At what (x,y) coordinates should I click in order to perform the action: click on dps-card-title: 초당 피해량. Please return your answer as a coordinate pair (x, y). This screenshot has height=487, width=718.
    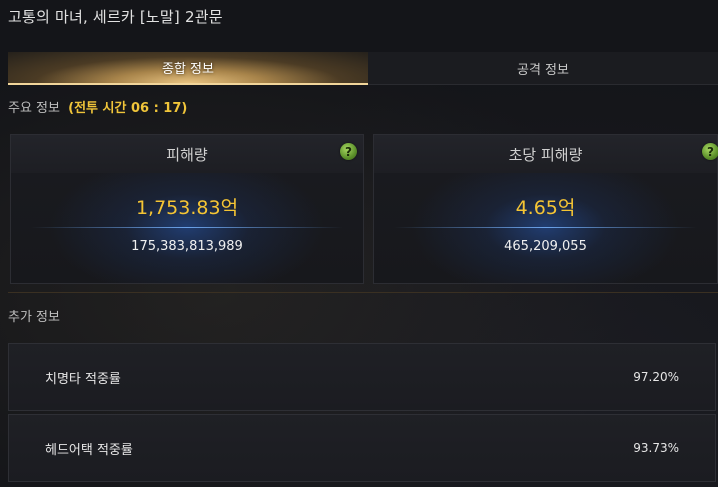
    Looking at the image, I should click on (545, 154).